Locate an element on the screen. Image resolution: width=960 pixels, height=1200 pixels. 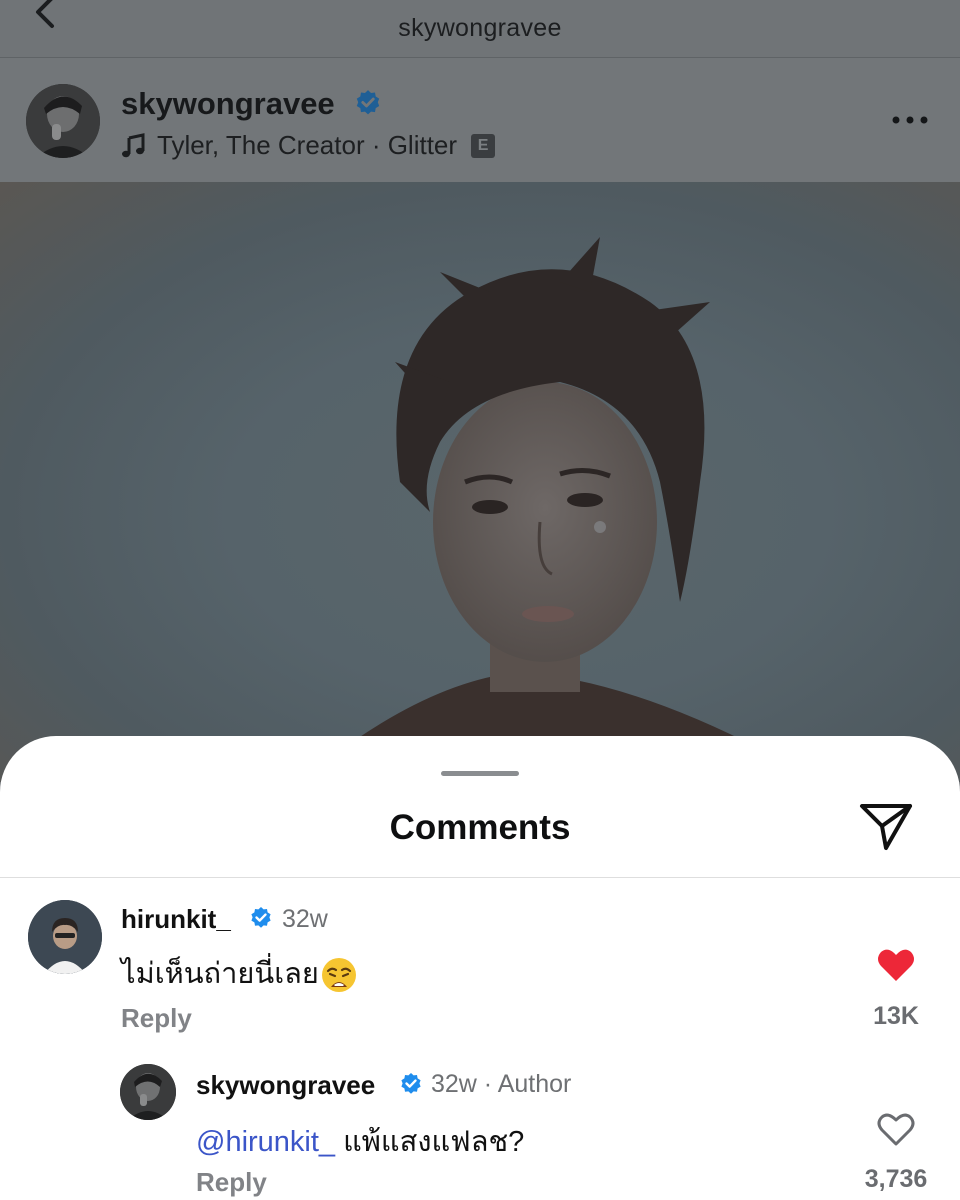
top-bar: skywongravee is located at coordinates (480, 29).